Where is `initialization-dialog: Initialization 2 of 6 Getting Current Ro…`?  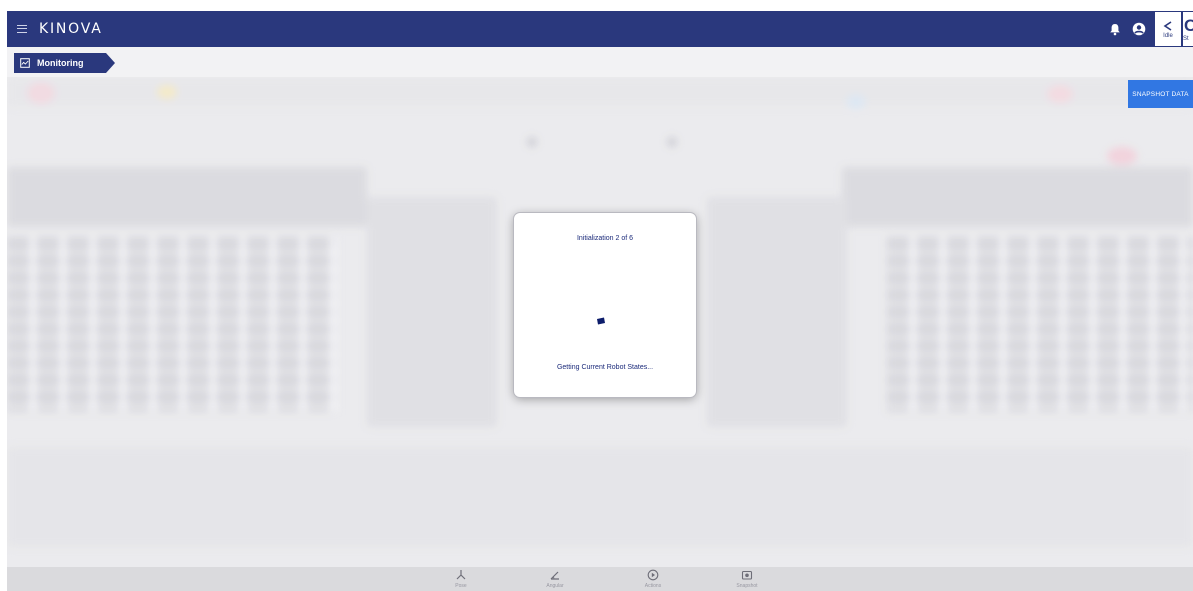
initialization-dialog: Initialization 2 of 6 Getting Current Ro… is located at coordinates (605, 305).